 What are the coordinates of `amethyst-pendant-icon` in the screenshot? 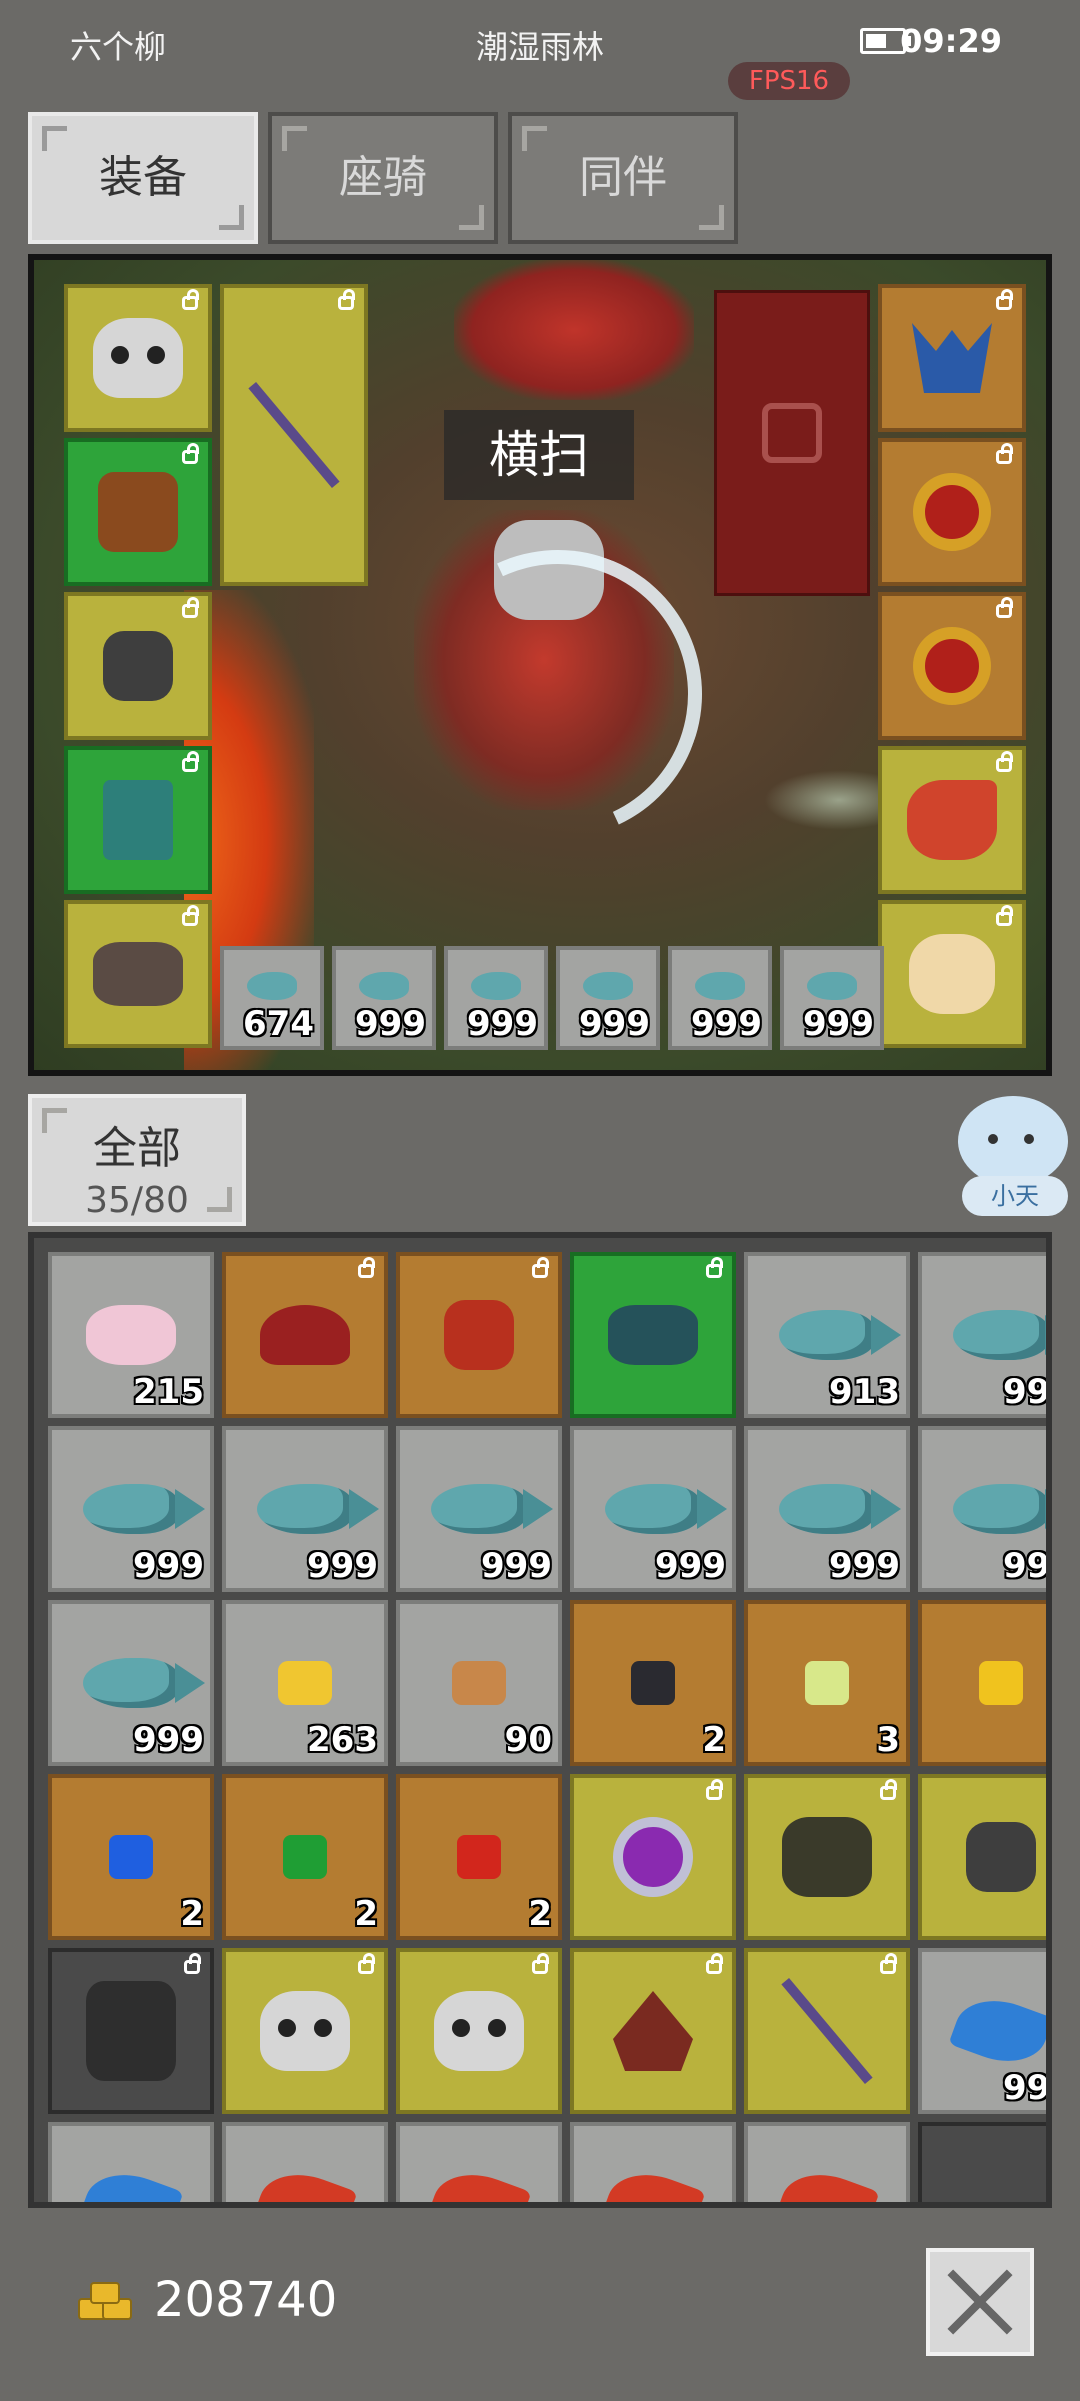 It's located at (653, 1857).